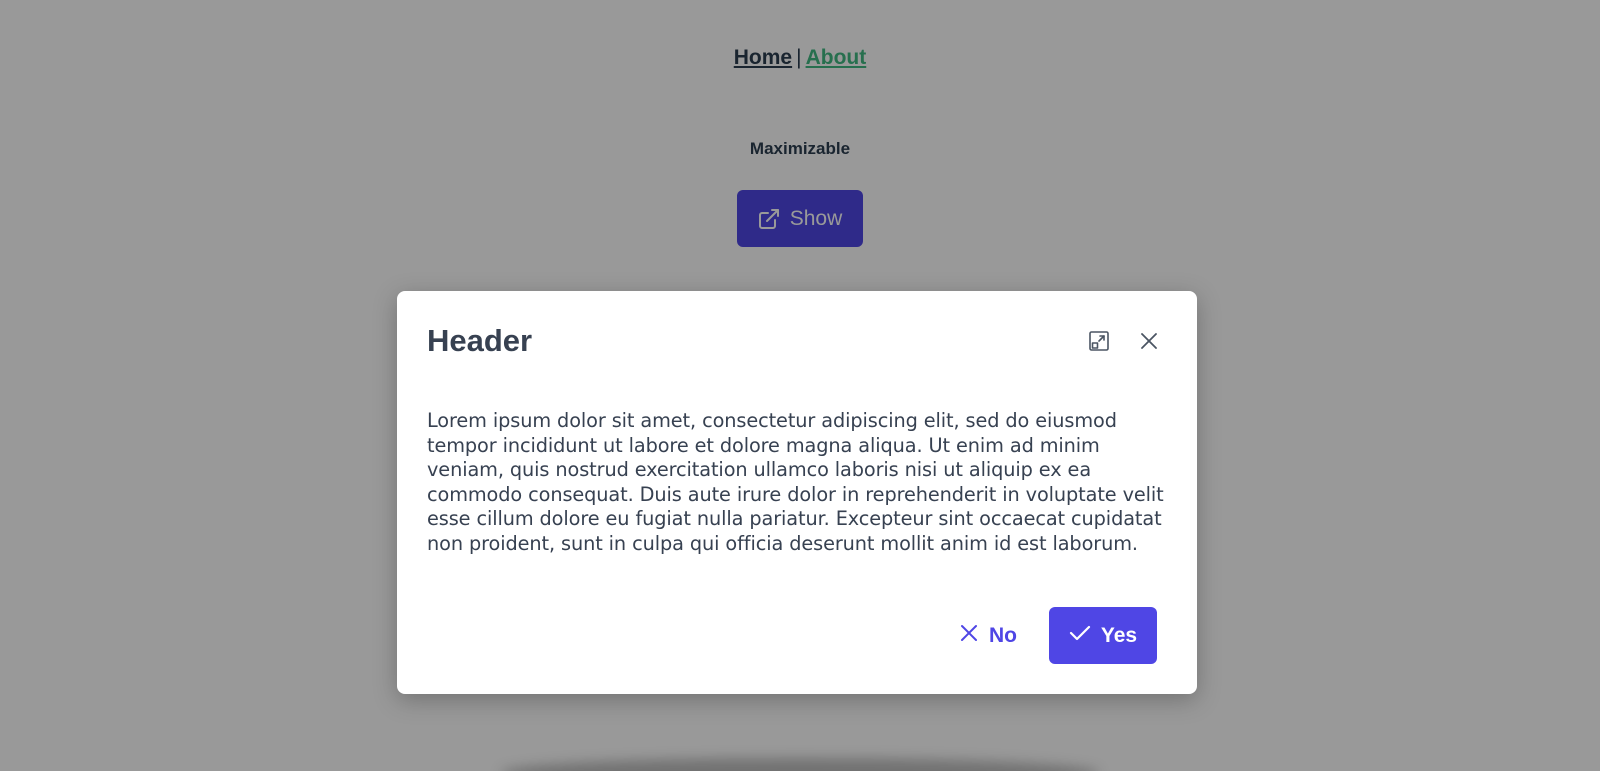 The width and height of the screenshot is (1600, 771). Describe the element at coordinates (480, 340) in the screenshot. I see `dialog-title: Header` at that location.